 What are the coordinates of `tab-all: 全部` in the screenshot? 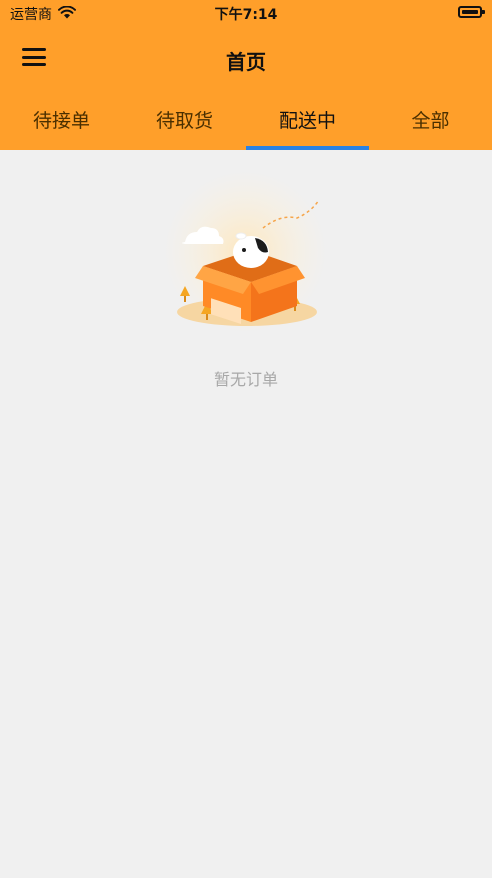 It's located at (430, 124).